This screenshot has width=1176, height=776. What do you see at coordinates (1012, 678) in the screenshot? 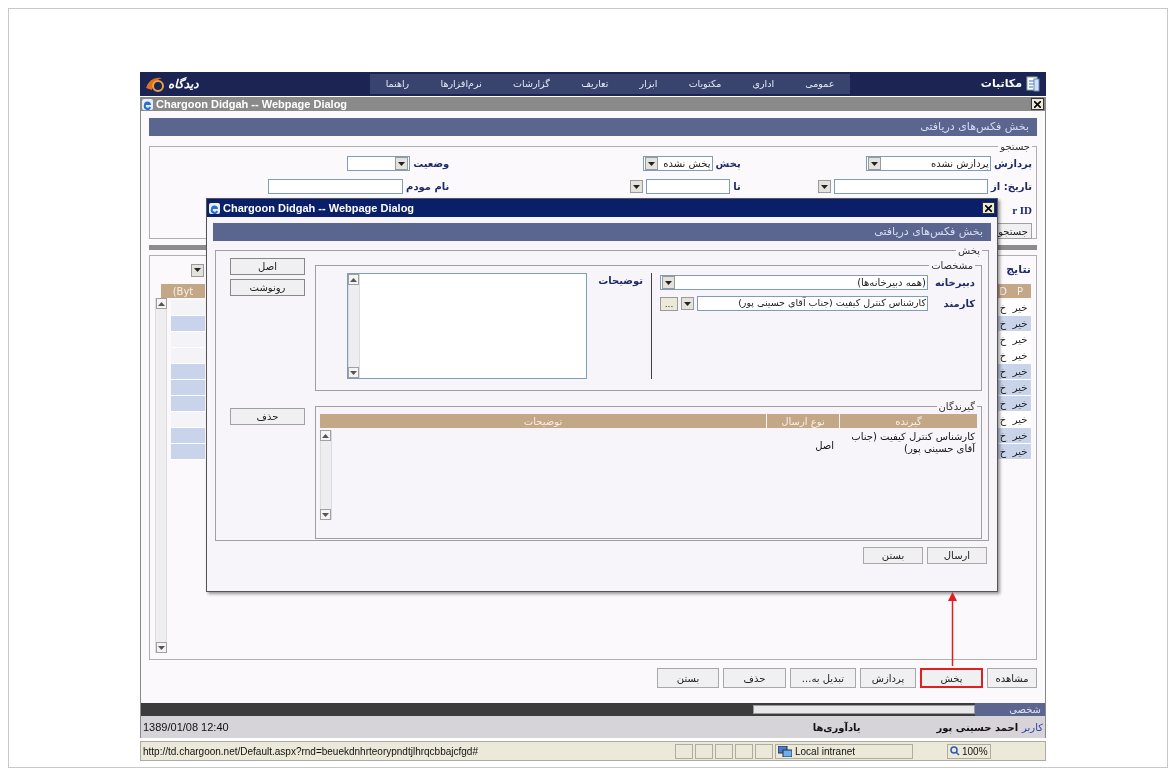
I see `button: مشاهده` at bounding box center [1012, 678].